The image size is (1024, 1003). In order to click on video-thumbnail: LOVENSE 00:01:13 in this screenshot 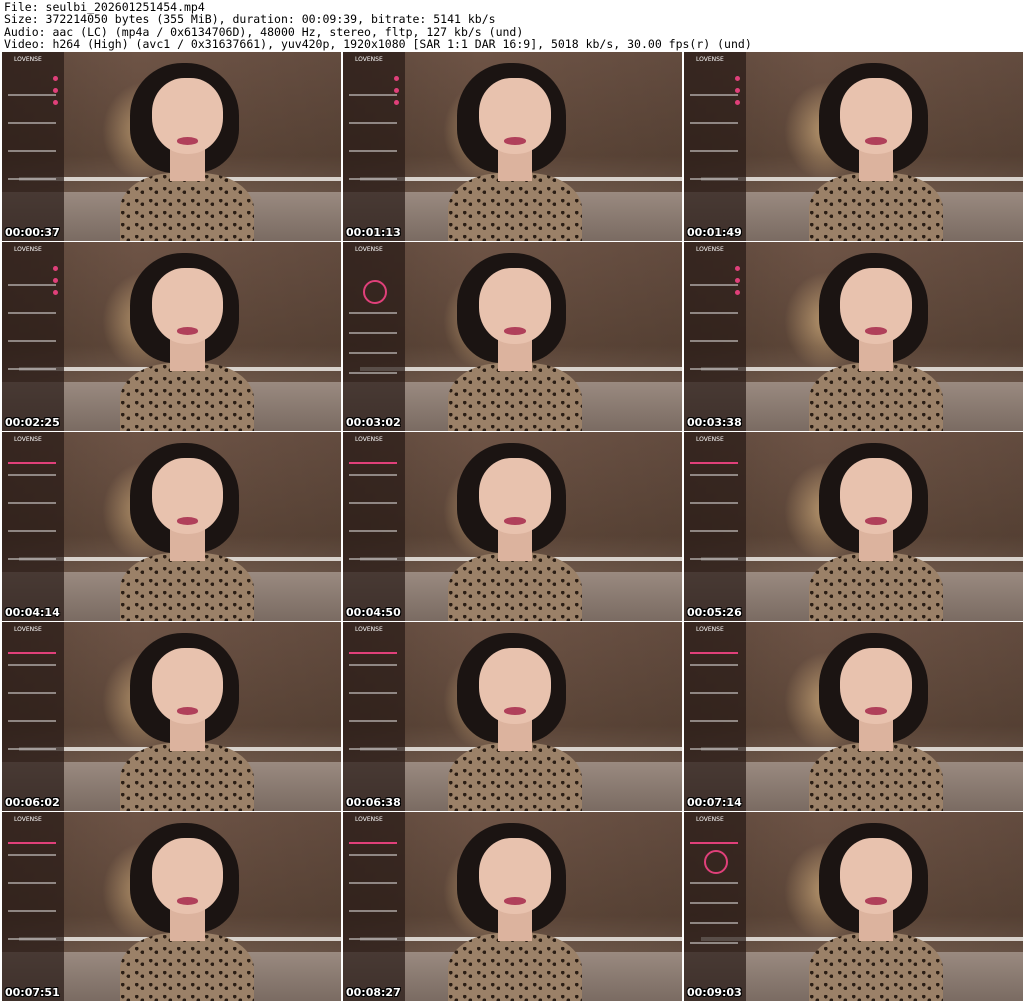, I will do `click(512, 146)`.